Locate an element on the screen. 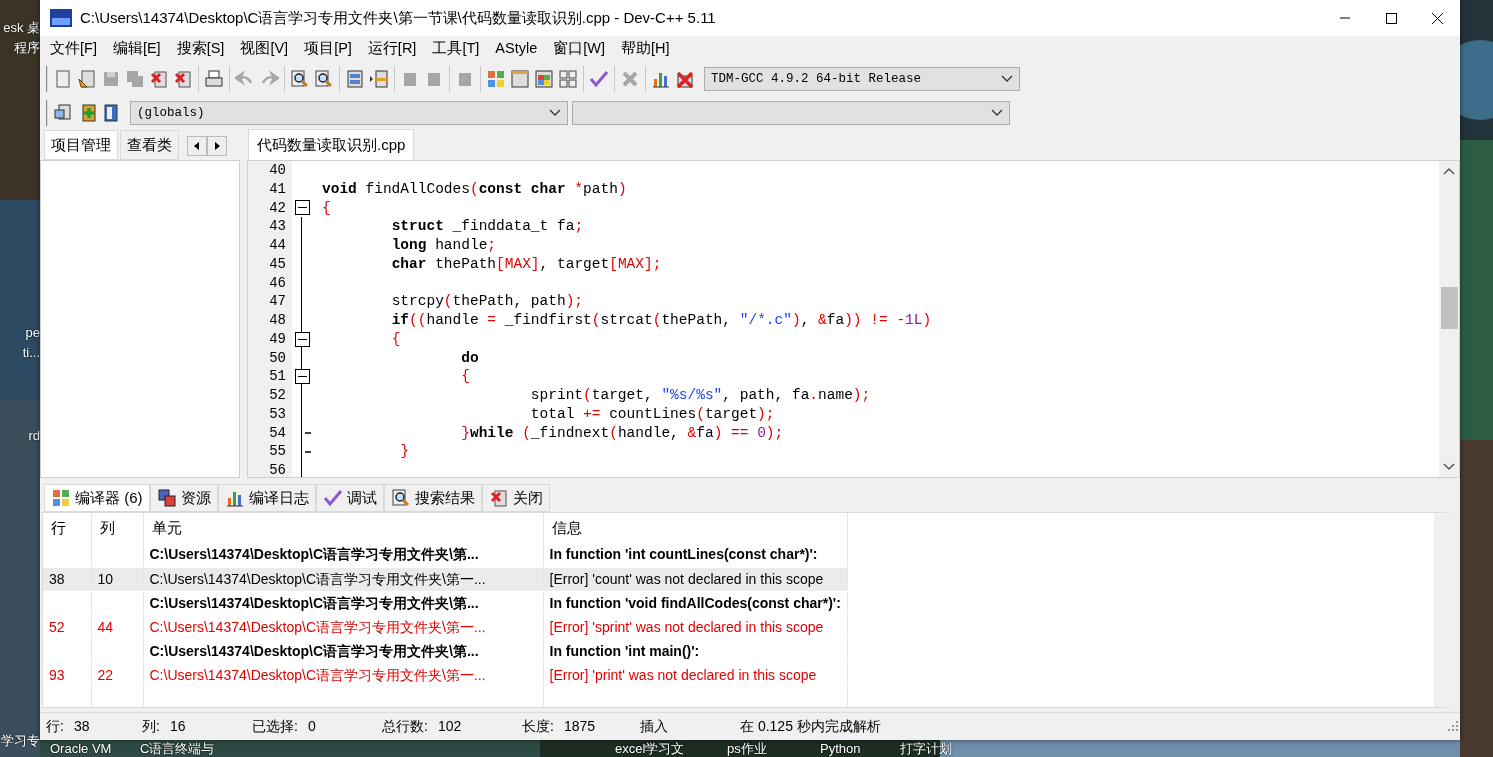 Image resolution: width=1493 pixels, height=757 pixels. menu-item: AStyle is located at coordinates (516, 49).